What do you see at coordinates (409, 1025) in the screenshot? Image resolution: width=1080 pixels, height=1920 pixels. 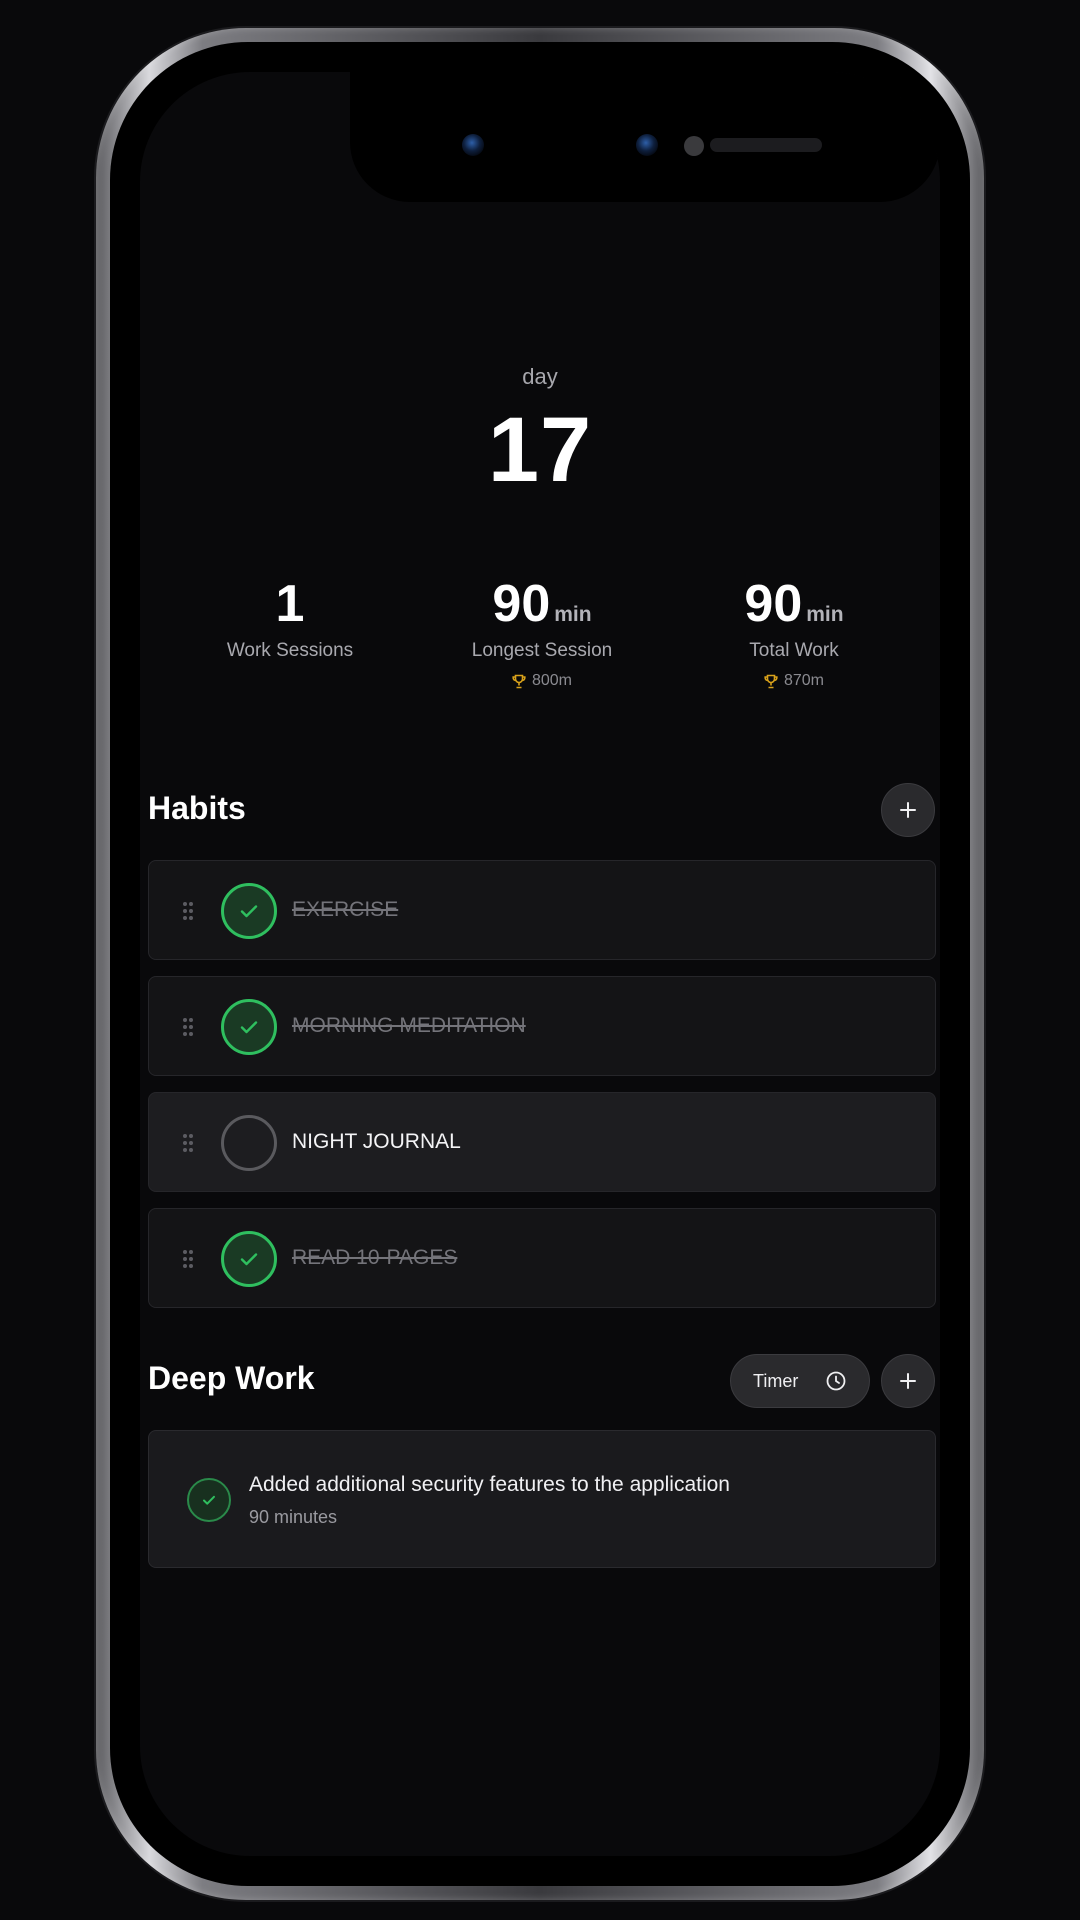 I see `habit-label: MORNING MEDITATION` at bounding box center [409, 1025].